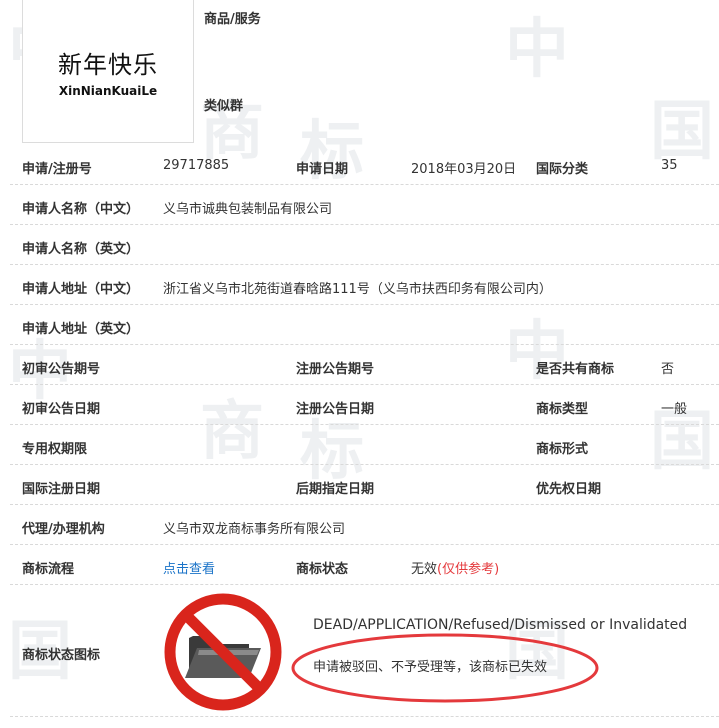 This screenshot has width=719, height=728. What do you see at coordinates (335, 489) in the screenshot?
I see `later-designation-date-label: 后期指定日期` at bounding box center [335, 489].